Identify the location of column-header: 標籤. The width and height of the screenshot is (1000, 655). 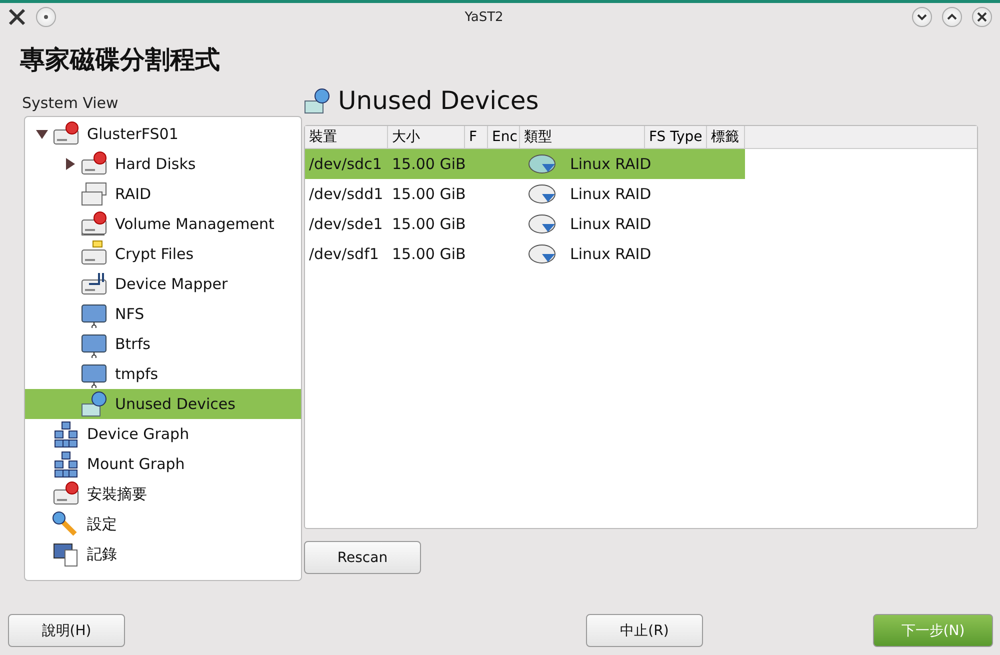
(726, 137).